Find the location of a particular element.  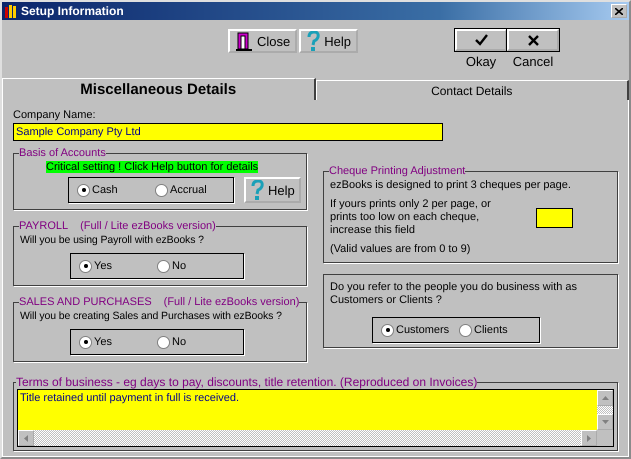

check-icon is located at coordinates (481, 40).